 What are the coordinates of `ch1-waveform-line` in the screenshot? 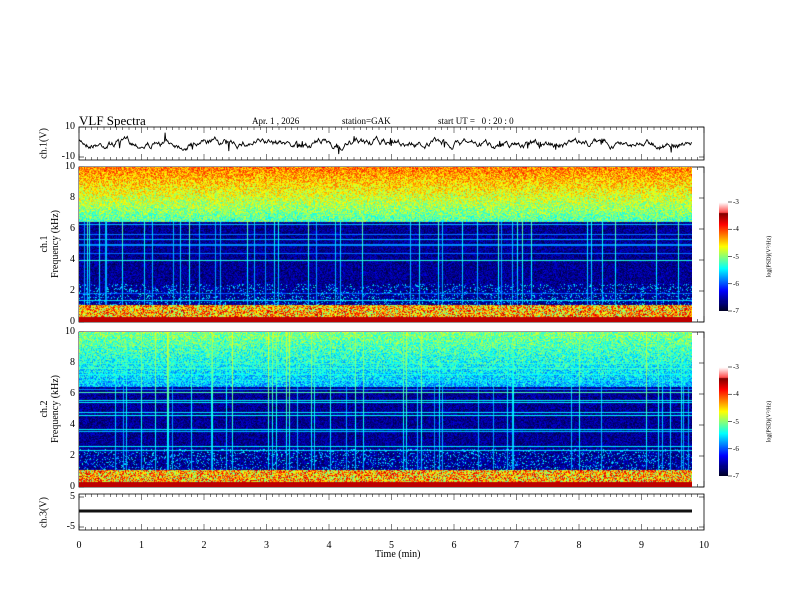 It's located at (385, 143).